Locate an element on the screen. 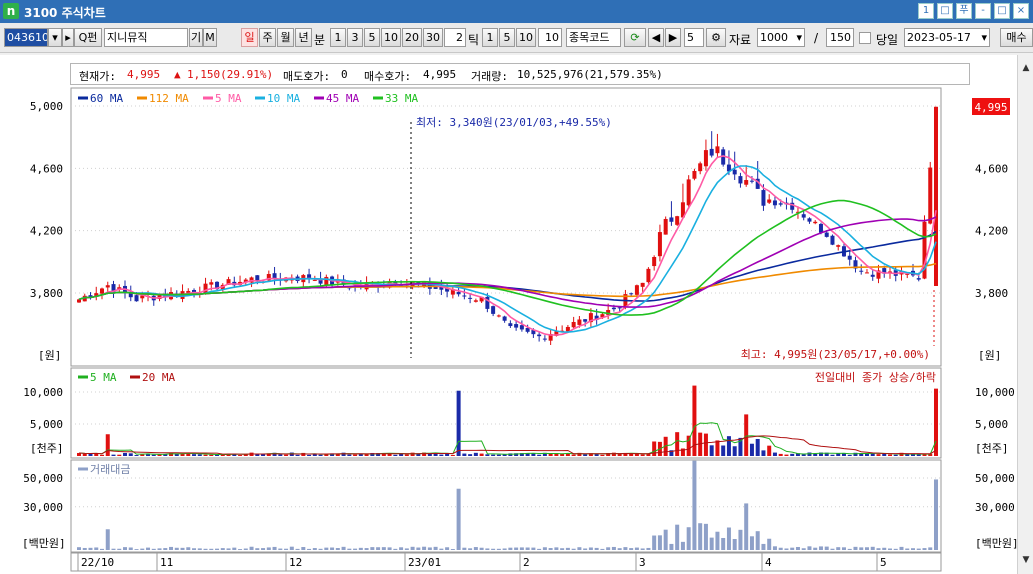  scroll-down-icon: ▼ is located at coordinates (1026, 560).